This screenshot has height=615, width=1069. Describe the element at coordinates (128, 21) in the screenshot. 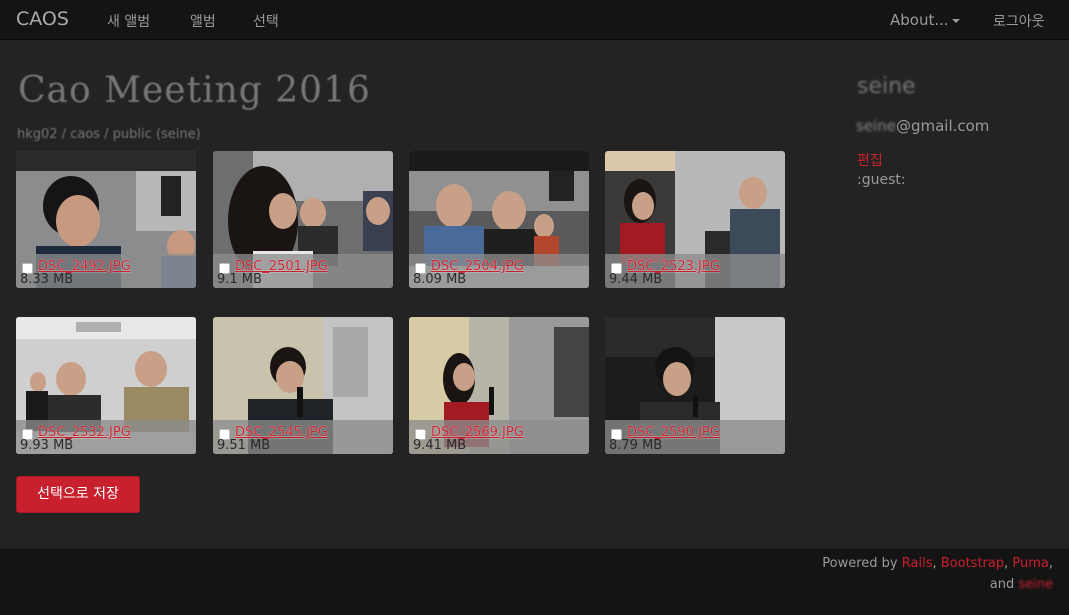

I see `nav-new-album: 새 앨범` at that location.